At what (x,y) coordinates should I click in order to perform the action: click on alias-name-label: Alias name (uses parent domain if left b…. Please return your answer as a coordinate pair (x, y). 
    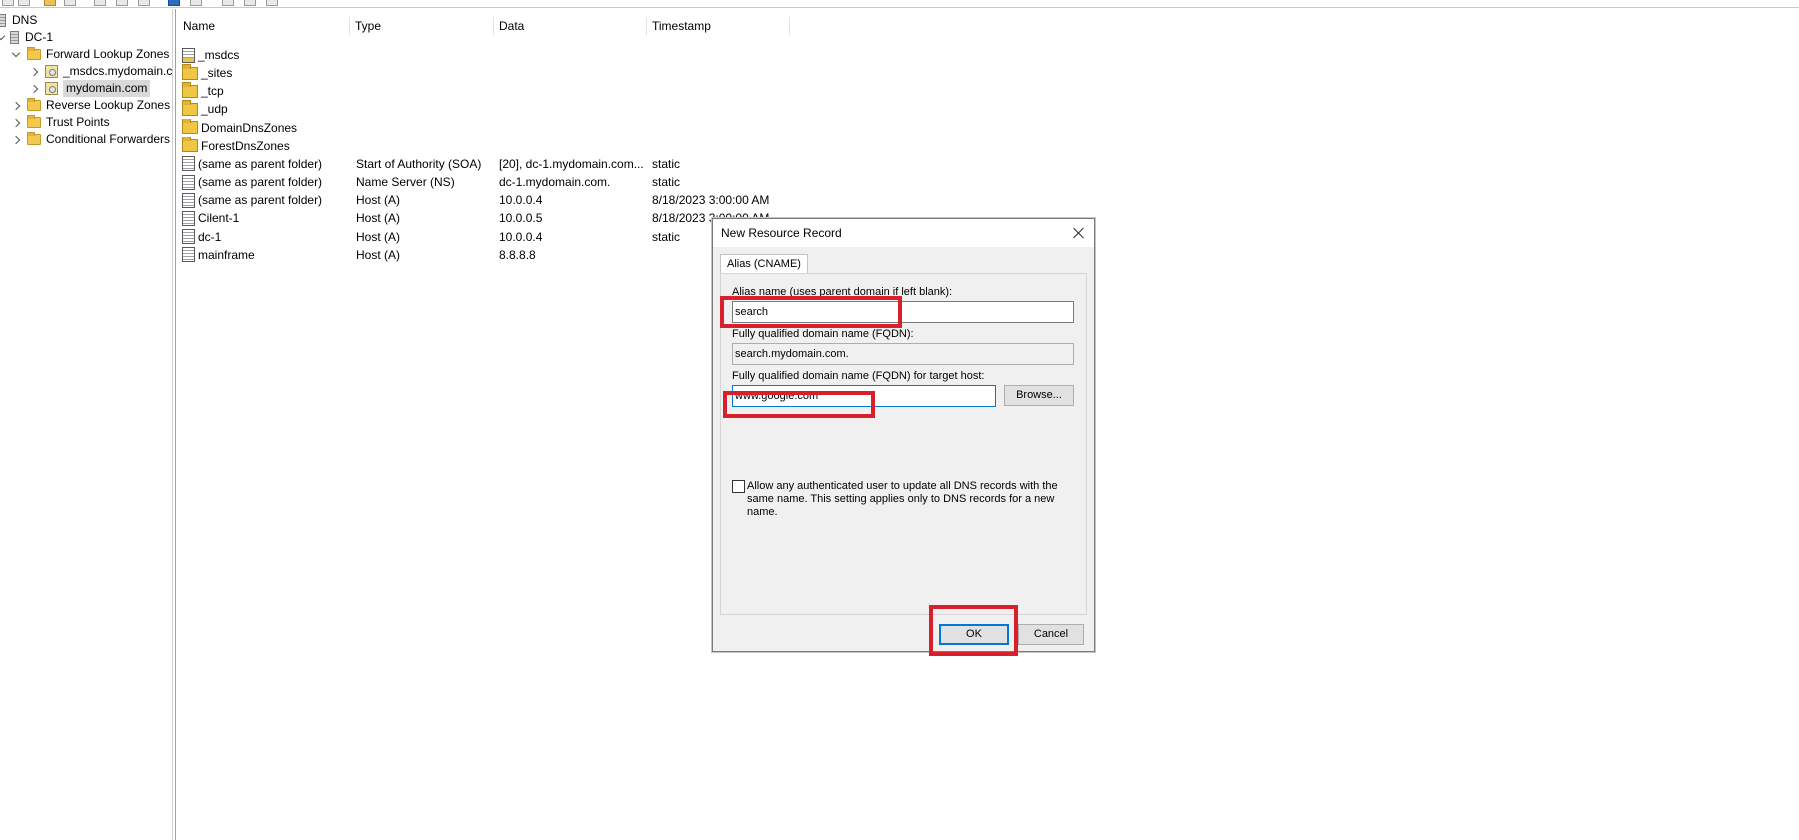
    Looking at the image, I should click on (842, 292).